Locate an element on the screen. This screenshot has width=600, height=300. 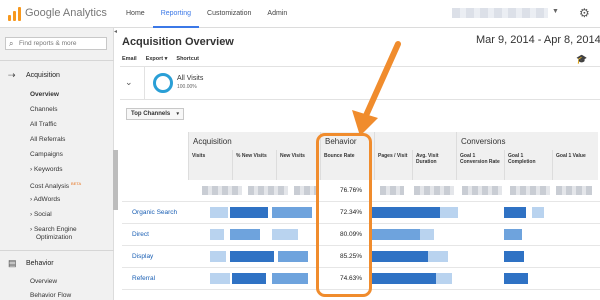
sidebar-item-campaigns: Campaigns is located at coordinates (46, 154).